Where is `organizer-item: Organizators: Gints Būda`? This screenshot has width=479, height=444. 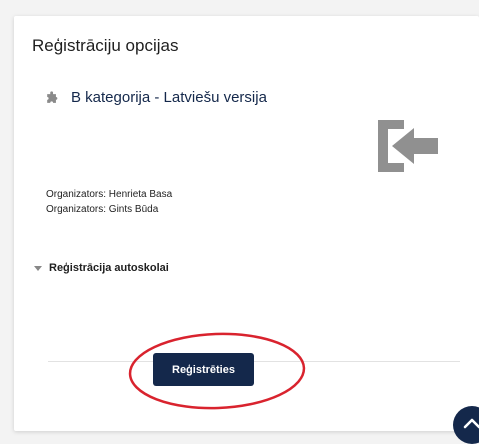 organizer-item: Organizators: Gints Būda is located at coordinates (102, 209).